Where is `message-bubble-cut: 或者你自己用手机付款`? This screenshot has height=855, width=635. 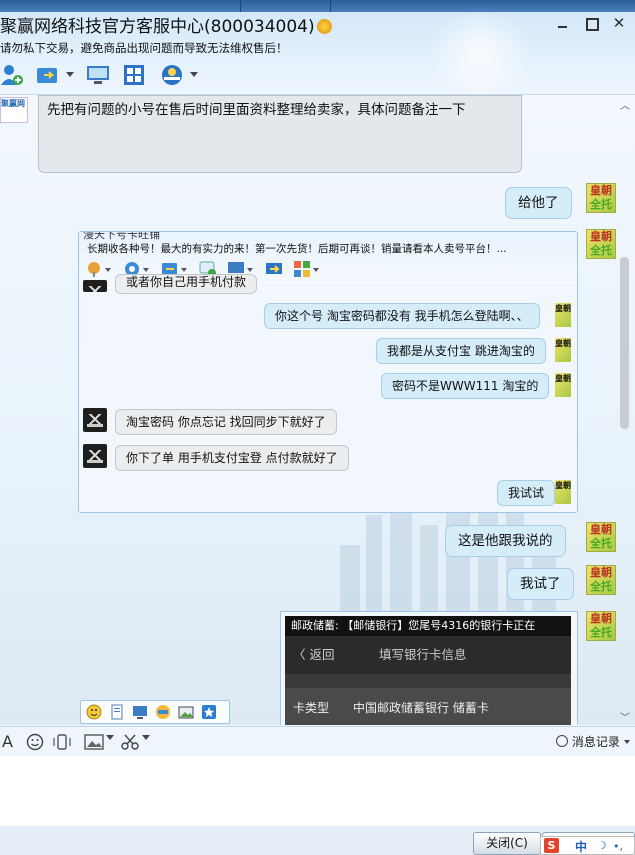 message-bubble-cut: 或者你自己用手机付款 is located at coordinates (186, 284).